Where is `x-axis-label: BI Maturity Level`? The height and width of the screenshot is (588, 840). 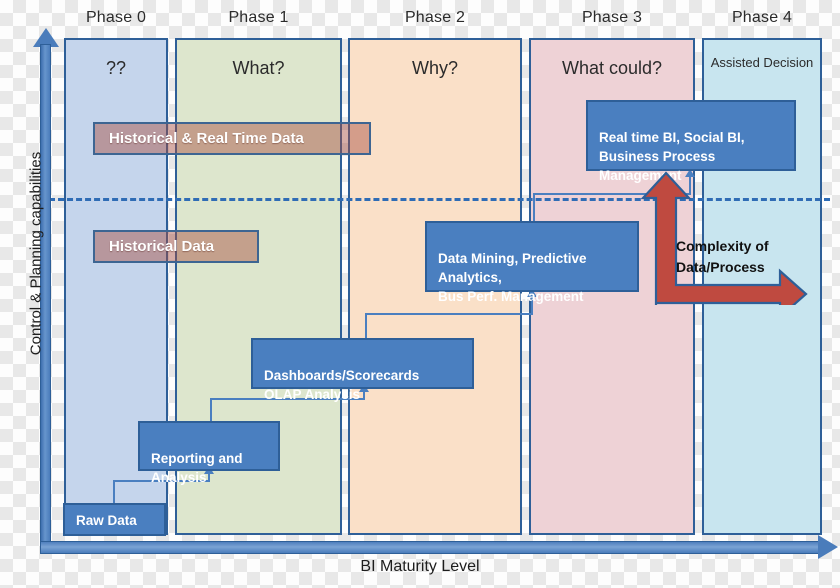
x-axis-label: BI Maturity Level is located at coordinates (420, 566).